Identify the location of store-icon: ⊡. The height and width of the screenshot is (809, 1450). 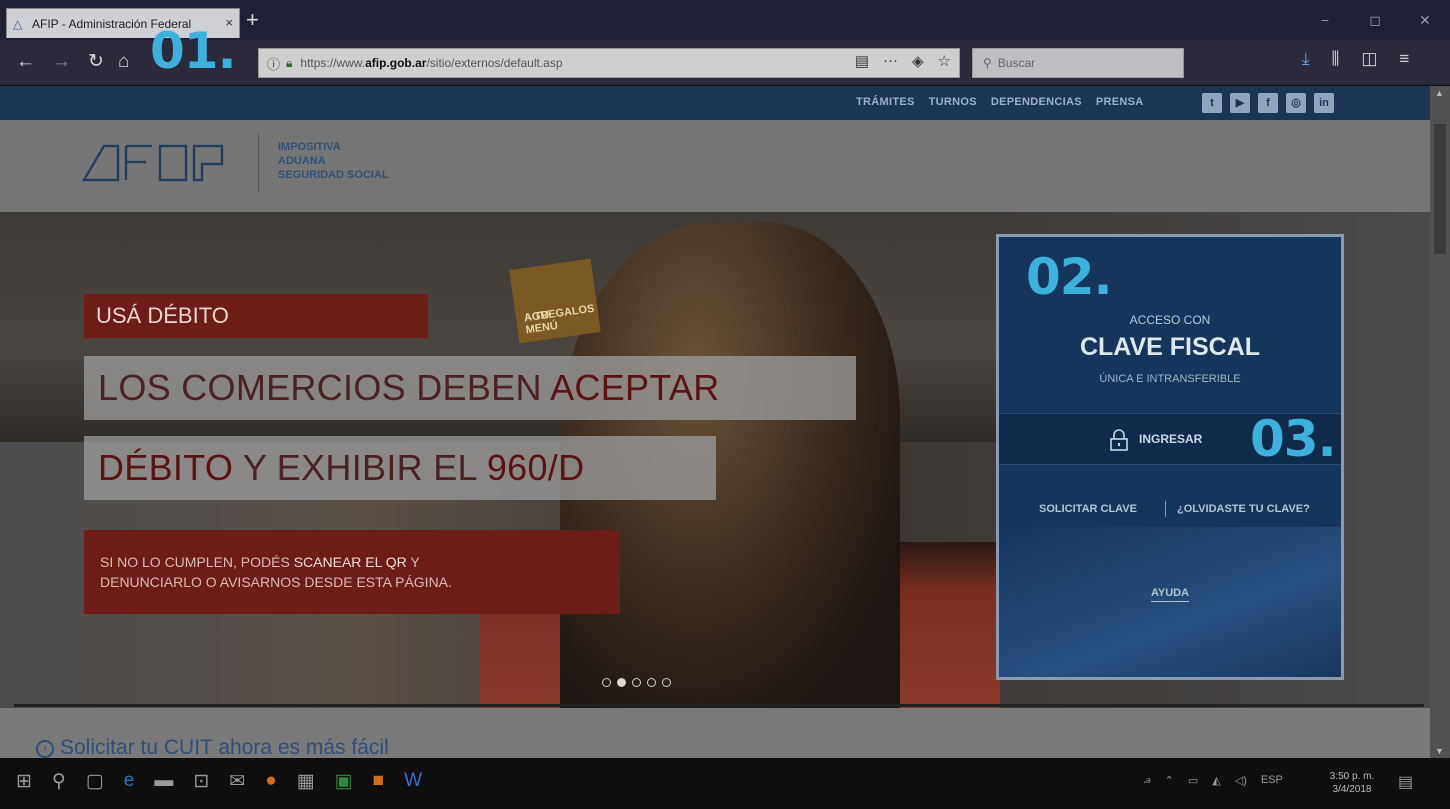
(201, 781).